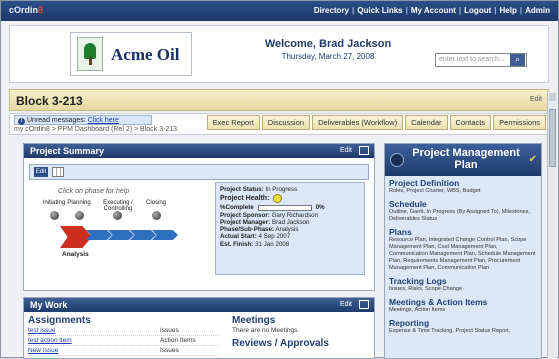 The width and height of the screenshot is (559, 359). I want to click on link-quick-links: Quick Links, so click(379, 10).